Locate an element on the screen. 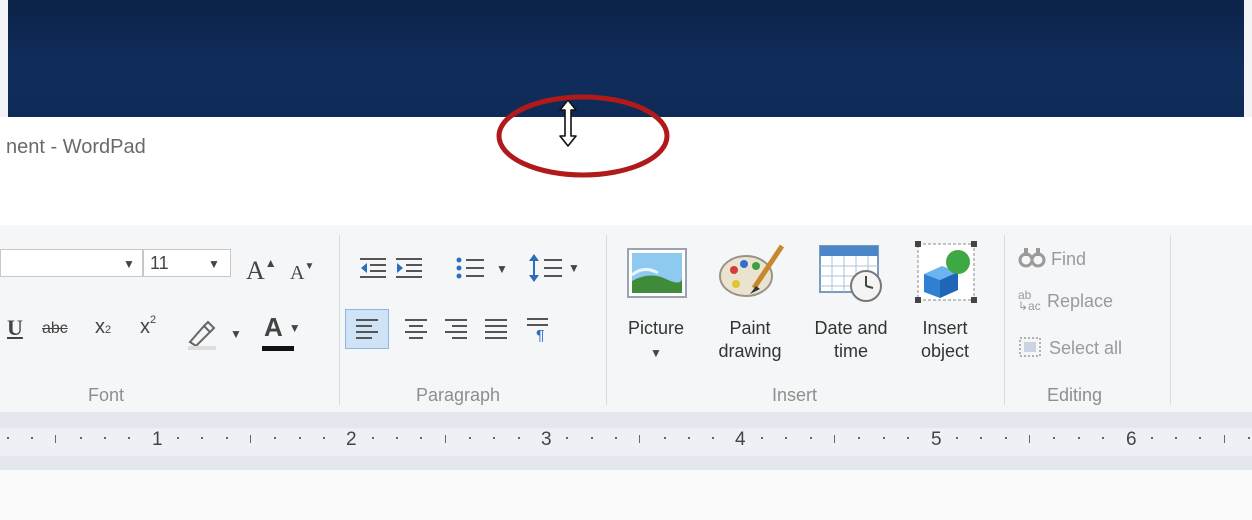 The width and height of the screenshot is (1252, 520). document-area is located at coordinates (626, 495).